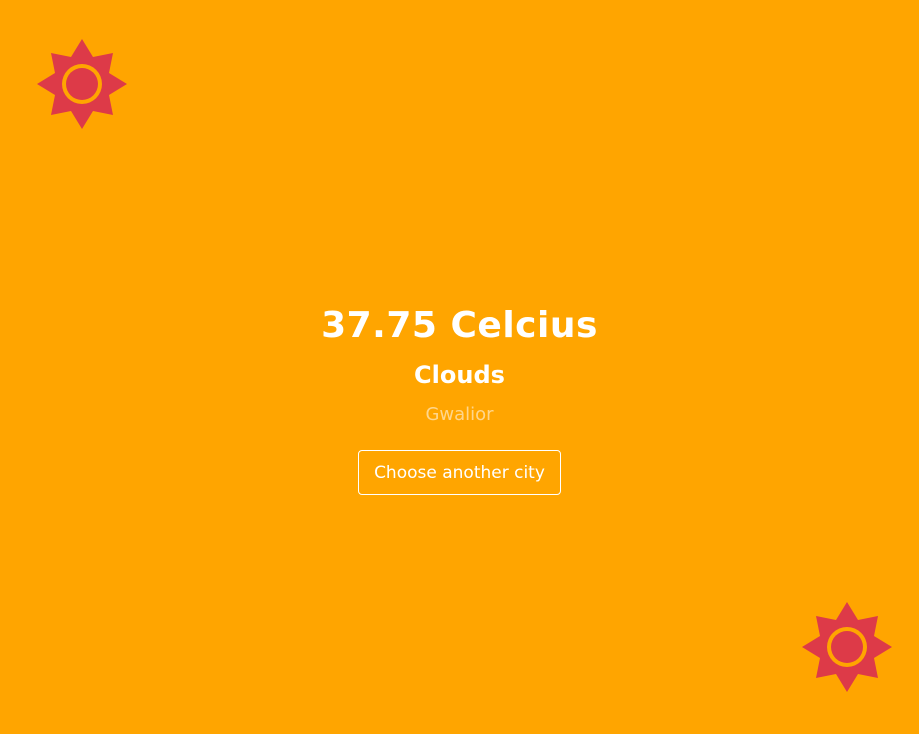 The width and height of the screenshot is (919, 734). I want to click on temperature-readout: 37.75 Celcius, so click(459, 325).